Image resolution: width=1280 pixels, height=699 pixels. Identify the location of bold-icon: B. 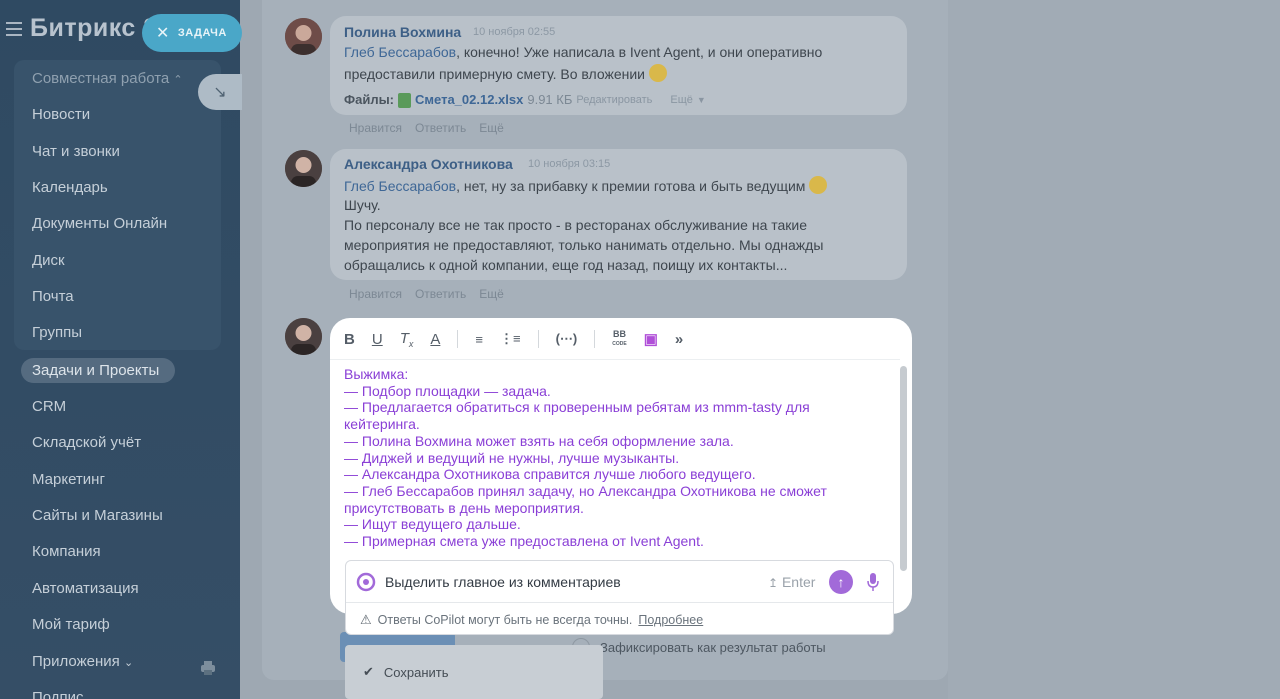
(349, 339).